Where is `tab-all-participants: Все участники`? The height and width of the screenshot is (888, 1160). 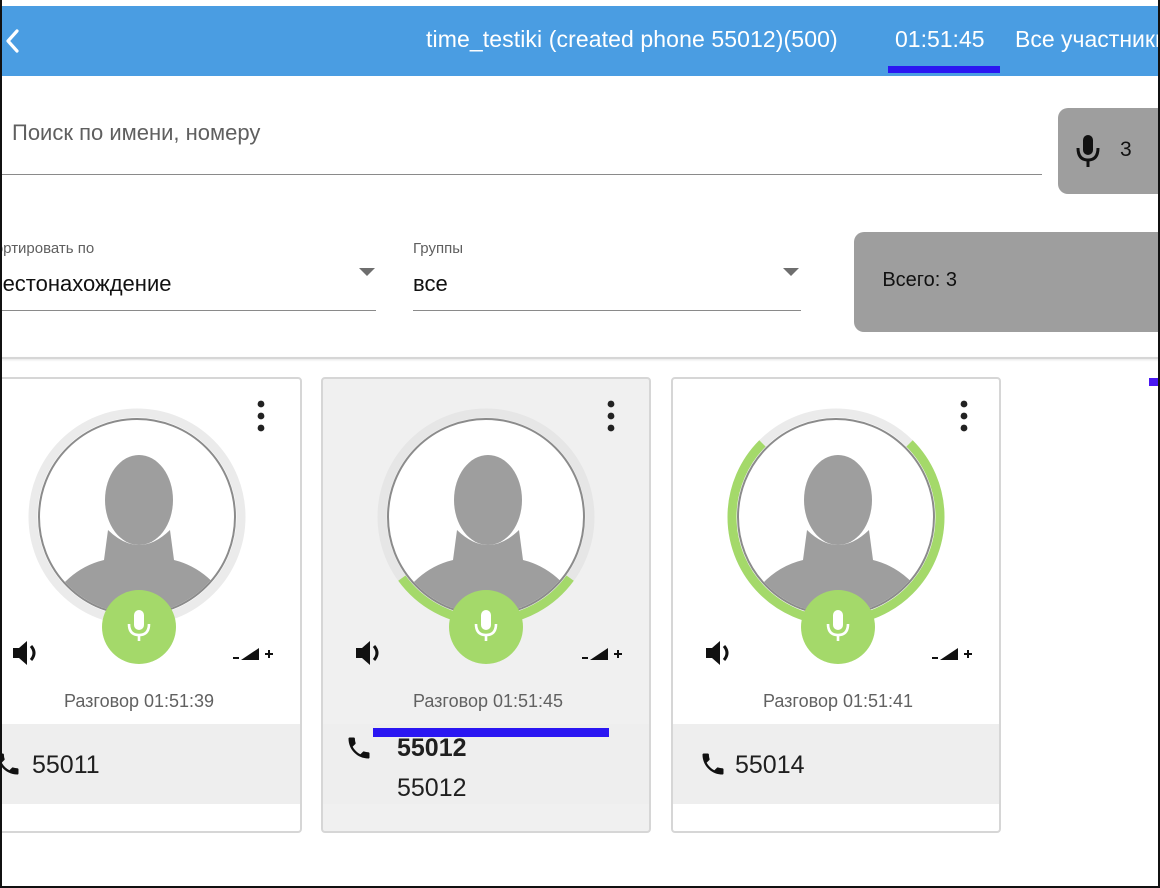
tab-all-participants: Все участники is located at coordinates (1086, 39).